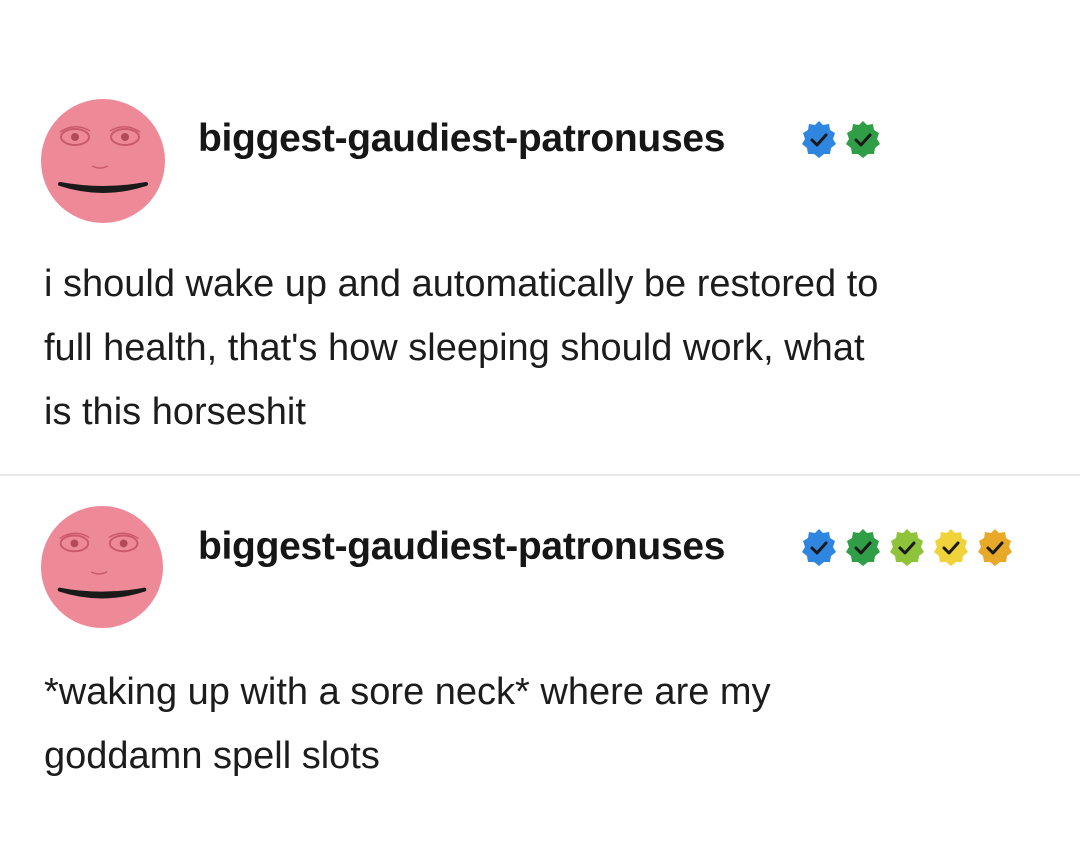  Describe the element at coordinates (212, 756) in the screenshot. I see `post-text-line: goddamn spell slots` at that location.